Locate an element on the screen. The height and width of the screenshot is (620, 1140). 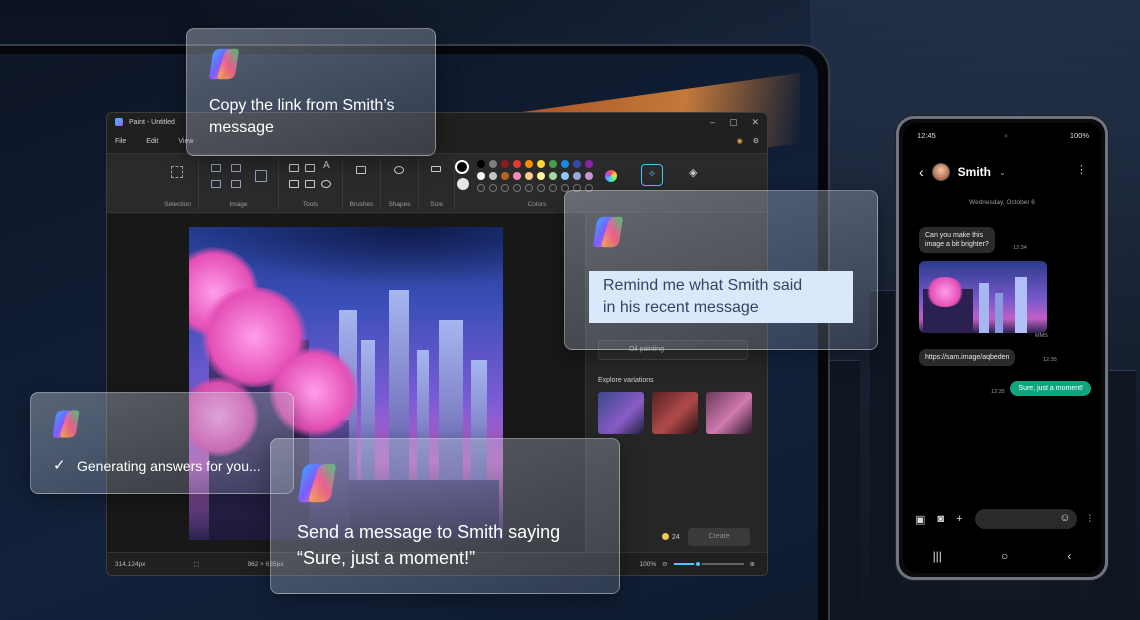
cocreator-icon: ◉ is located at coordinates (740, 141).